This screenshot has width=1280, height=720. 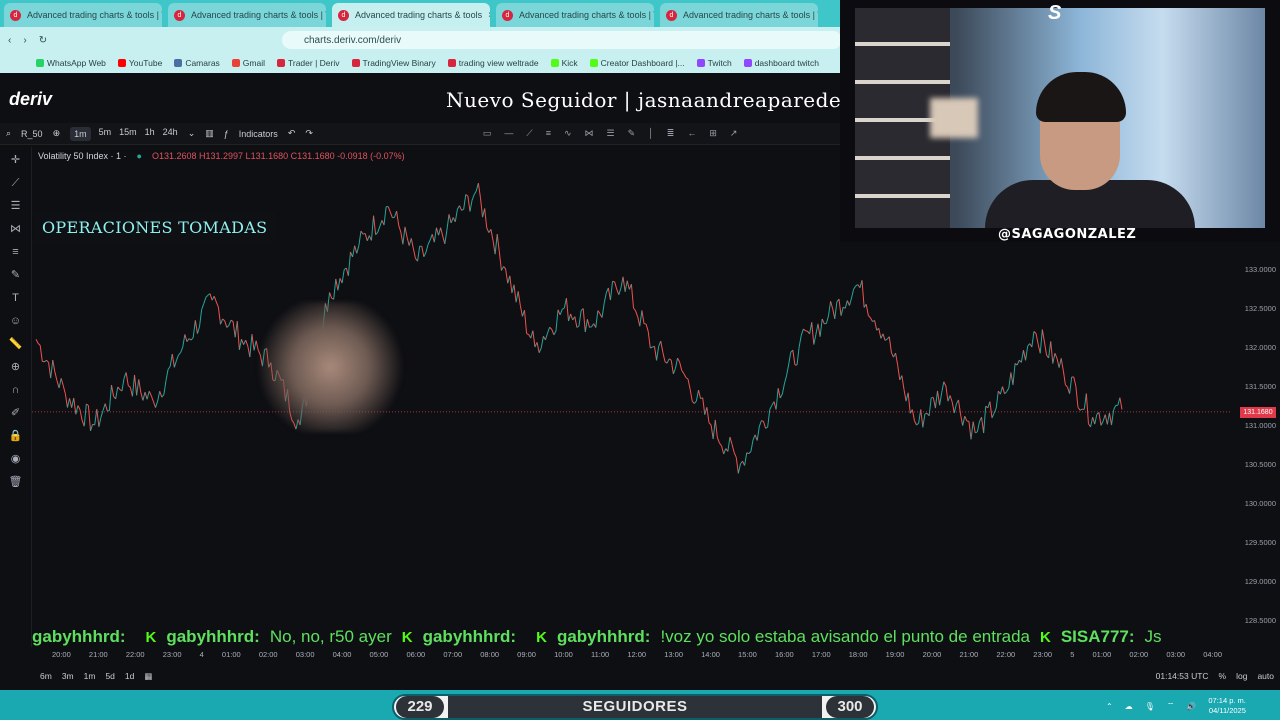 I want to click on price-tick: 131.0000, so click(x=1260, y=425).